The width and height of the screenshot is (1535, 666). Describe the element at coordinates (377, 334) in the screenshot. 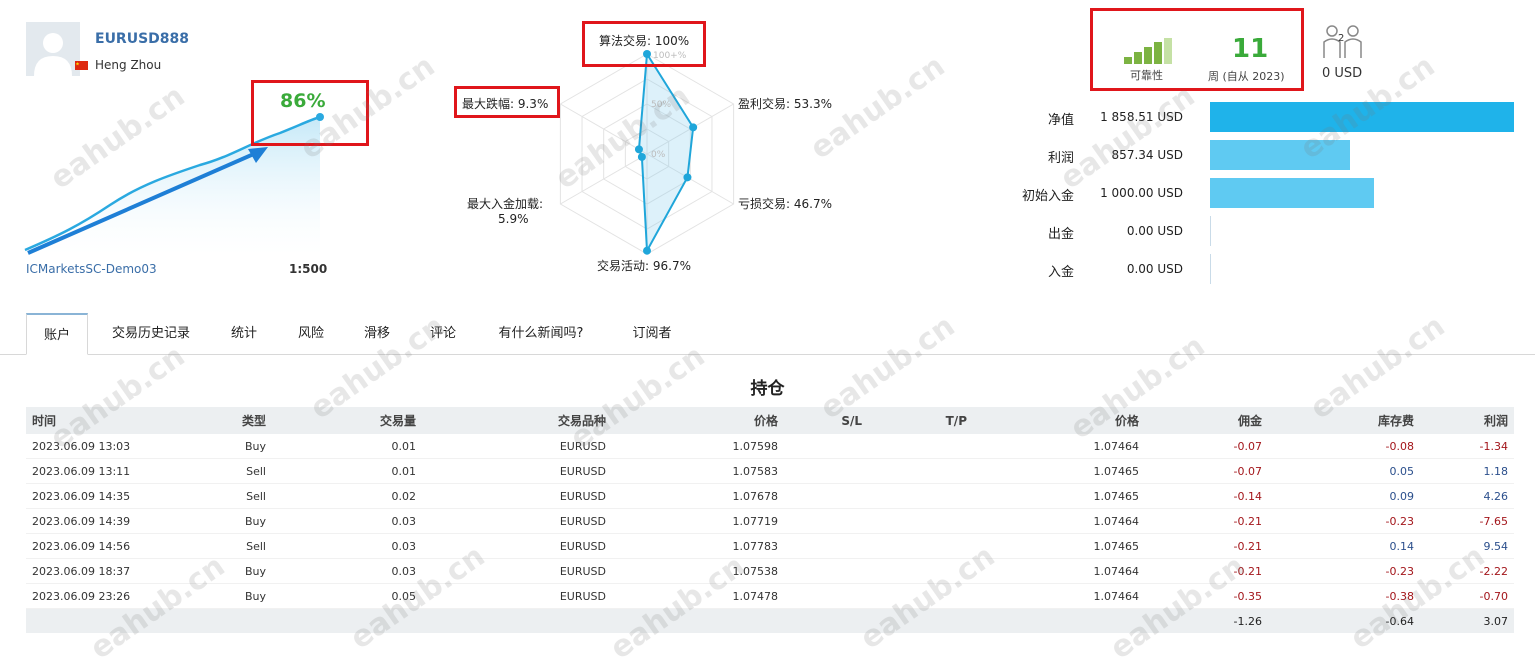

I see `tab-slippage: 滑移` at that location.